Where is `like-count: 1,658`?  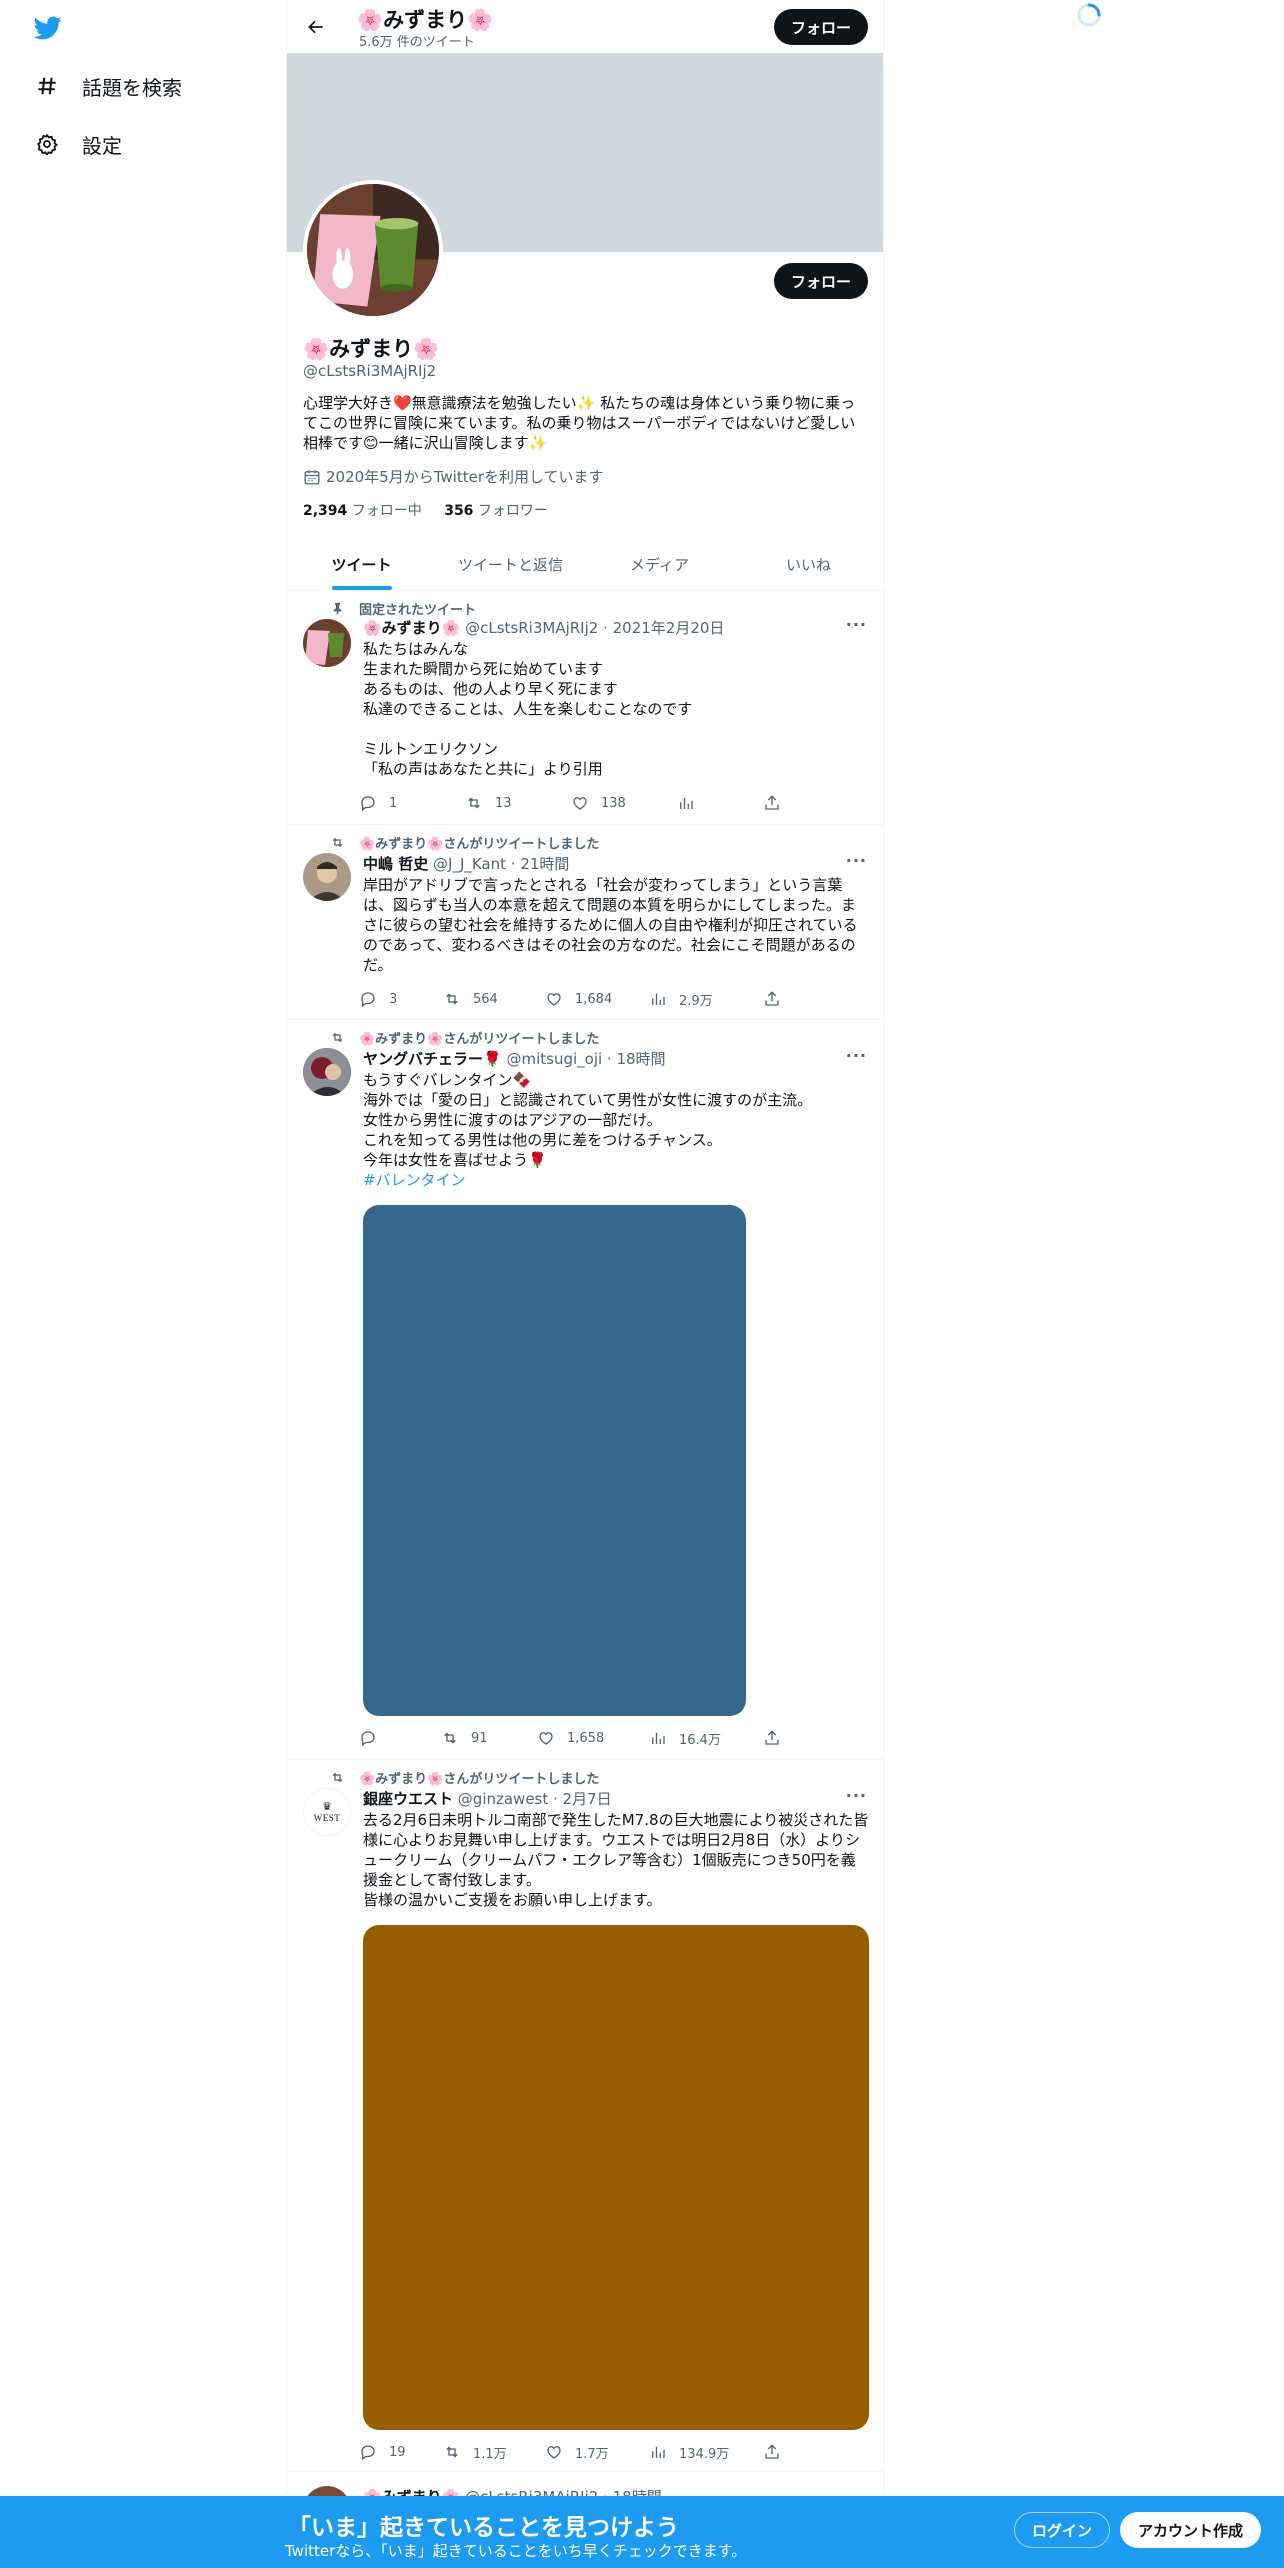
like-count: 1,658 is located at coordinates (586, 1738).